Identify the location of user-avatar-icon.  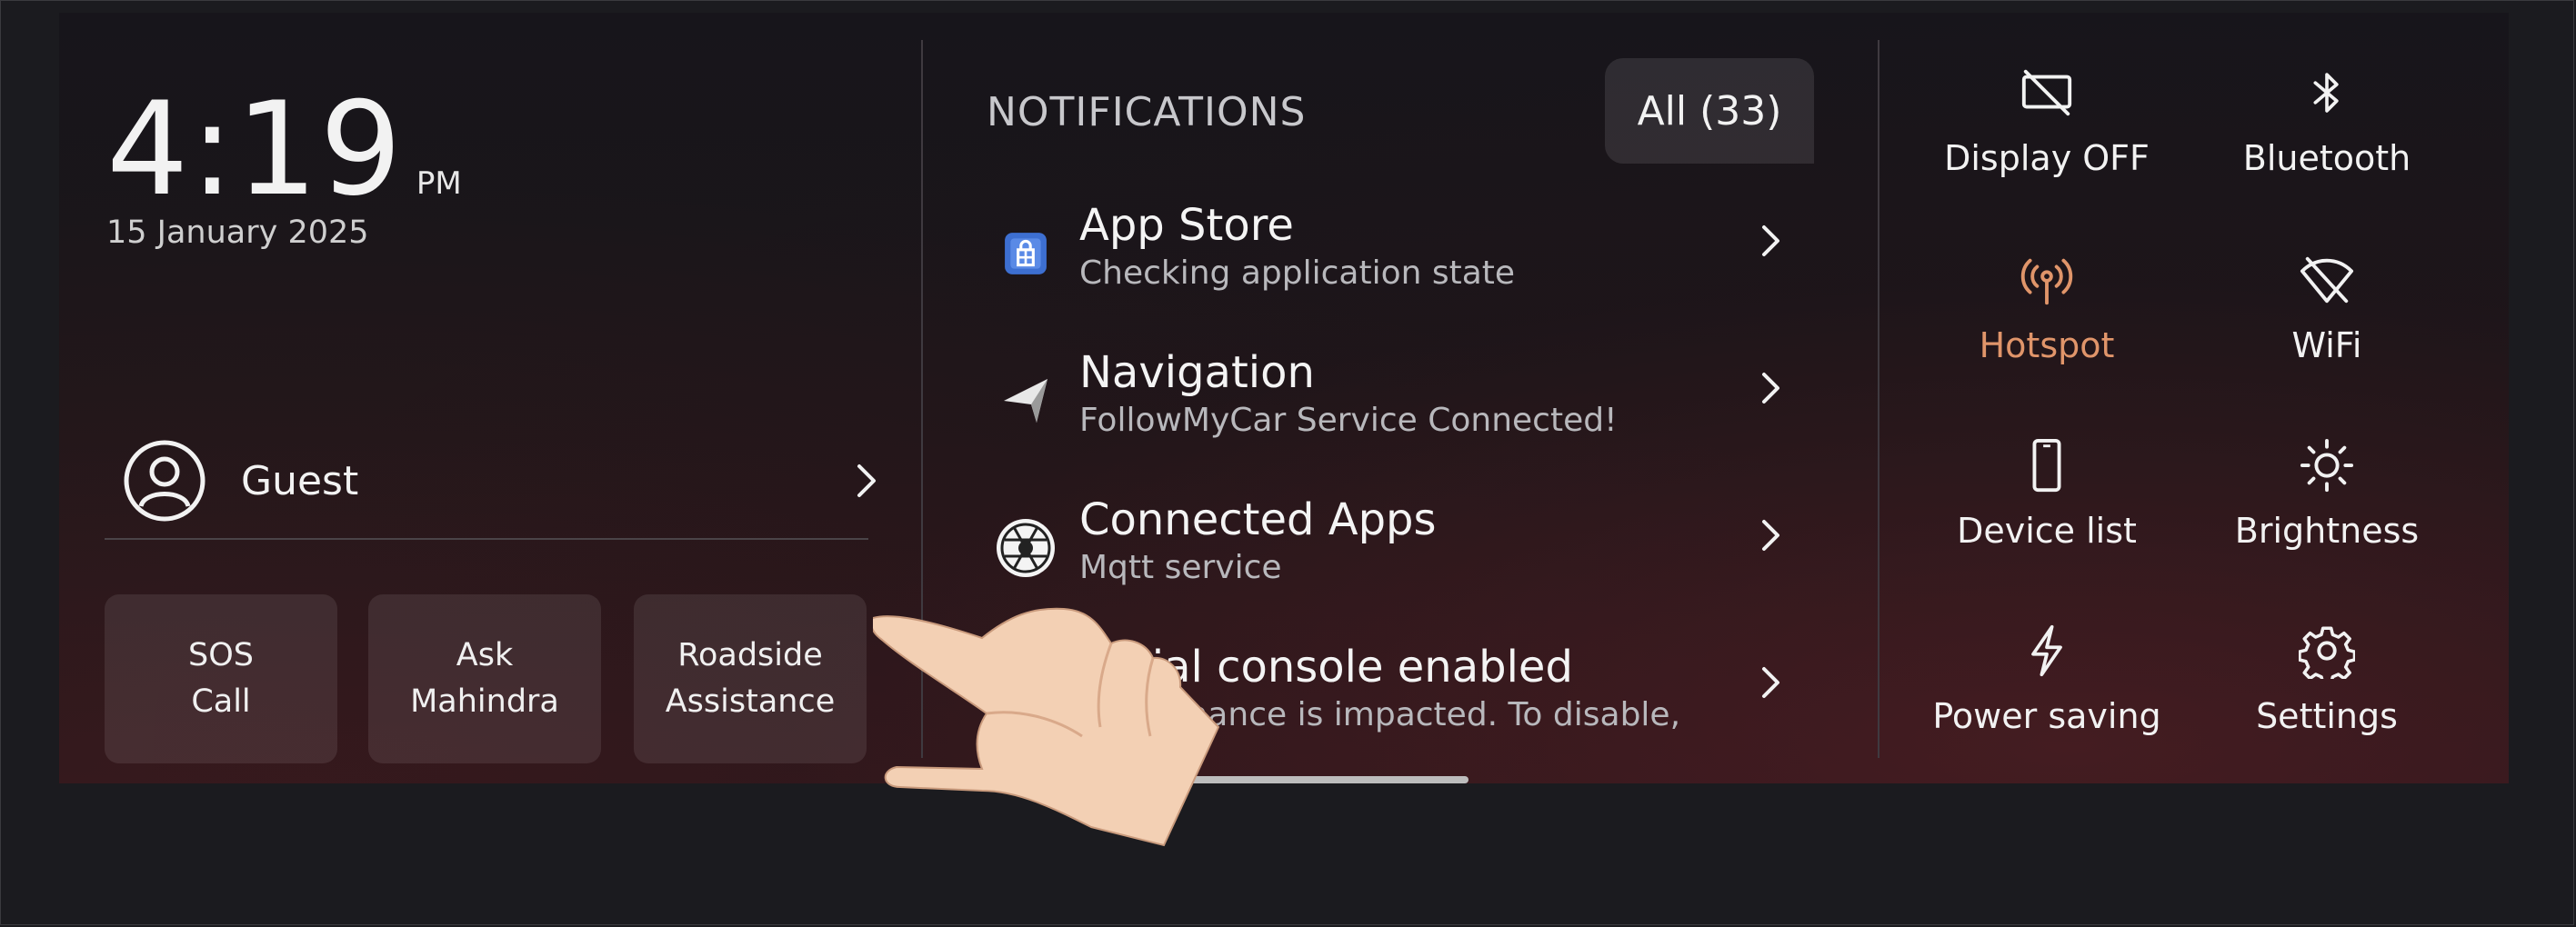
(165, 481).